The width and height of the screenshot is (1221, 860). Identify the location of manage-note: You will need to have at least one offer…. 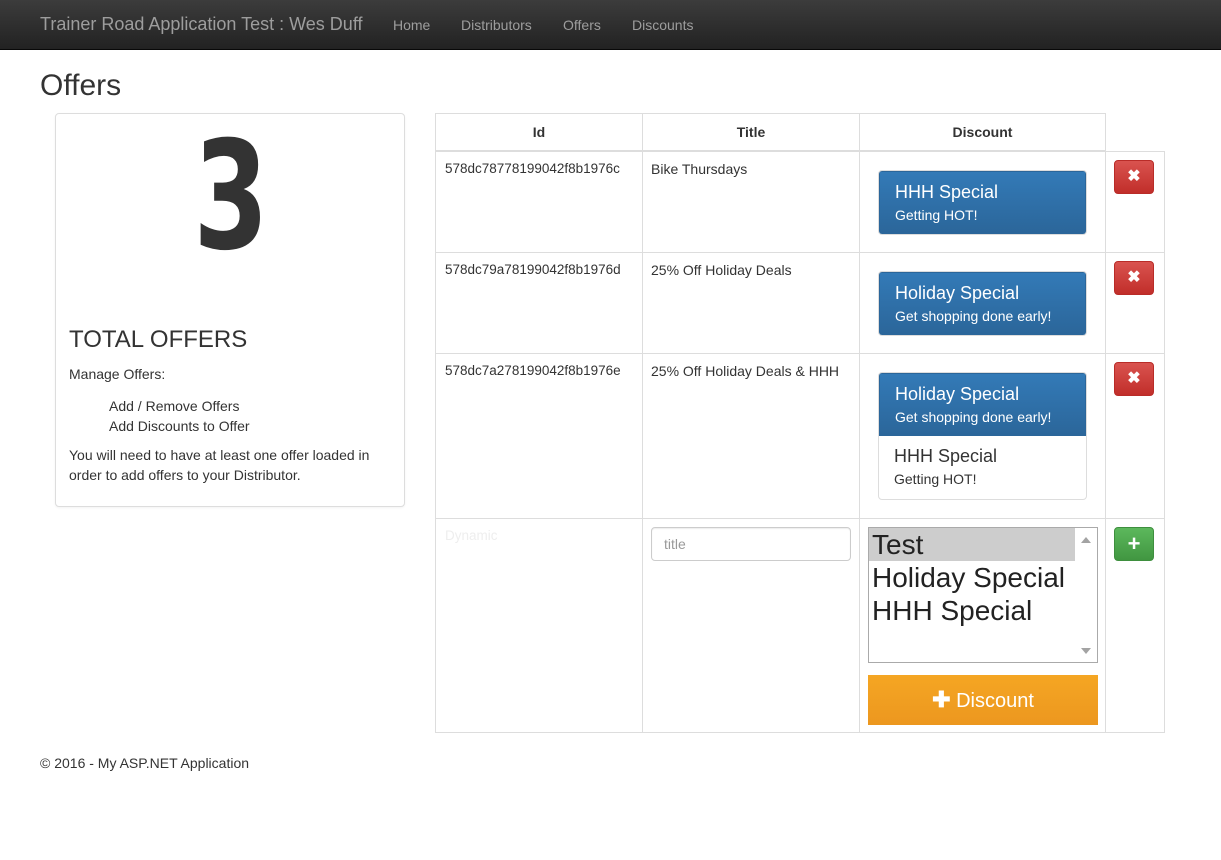
(219, 465).